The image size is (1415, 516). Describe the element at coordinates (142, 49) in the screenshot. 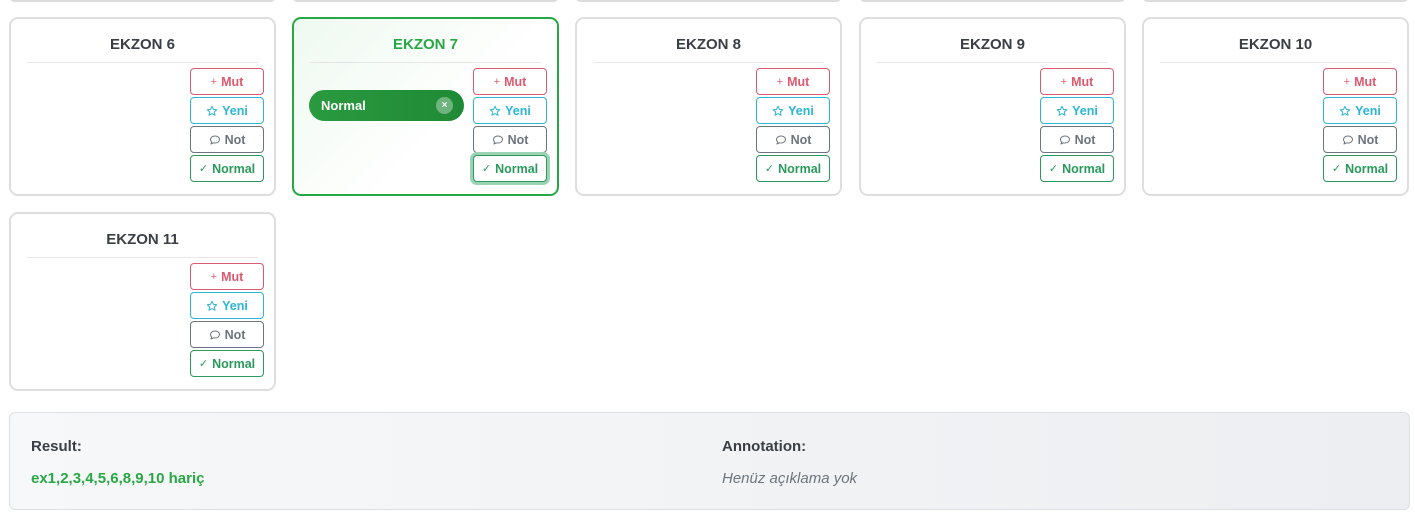

I see `card-title: EKZON 6` at that location.